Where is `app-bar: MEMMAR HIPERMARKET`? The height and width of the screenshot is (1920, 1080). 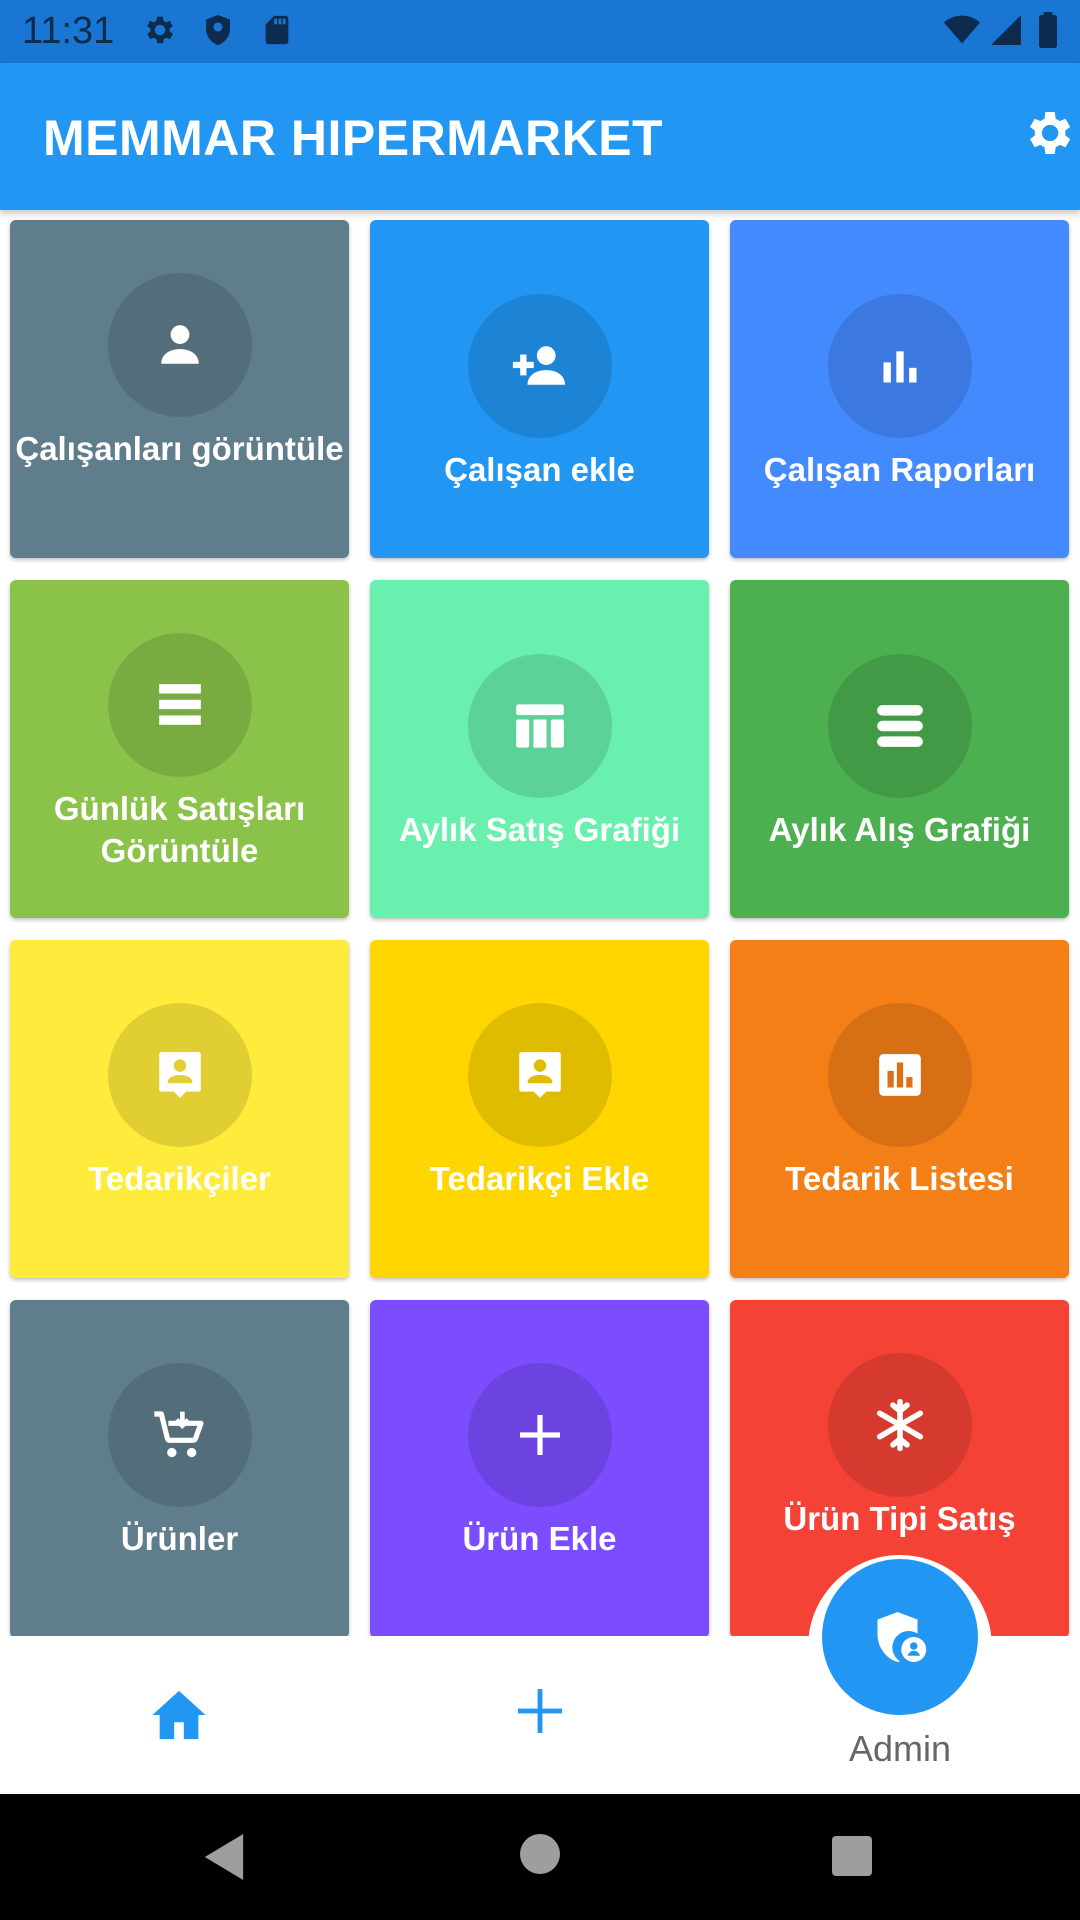 app-bar: MEMMAR HIPERMARKET is located at coordinates (540, 136).